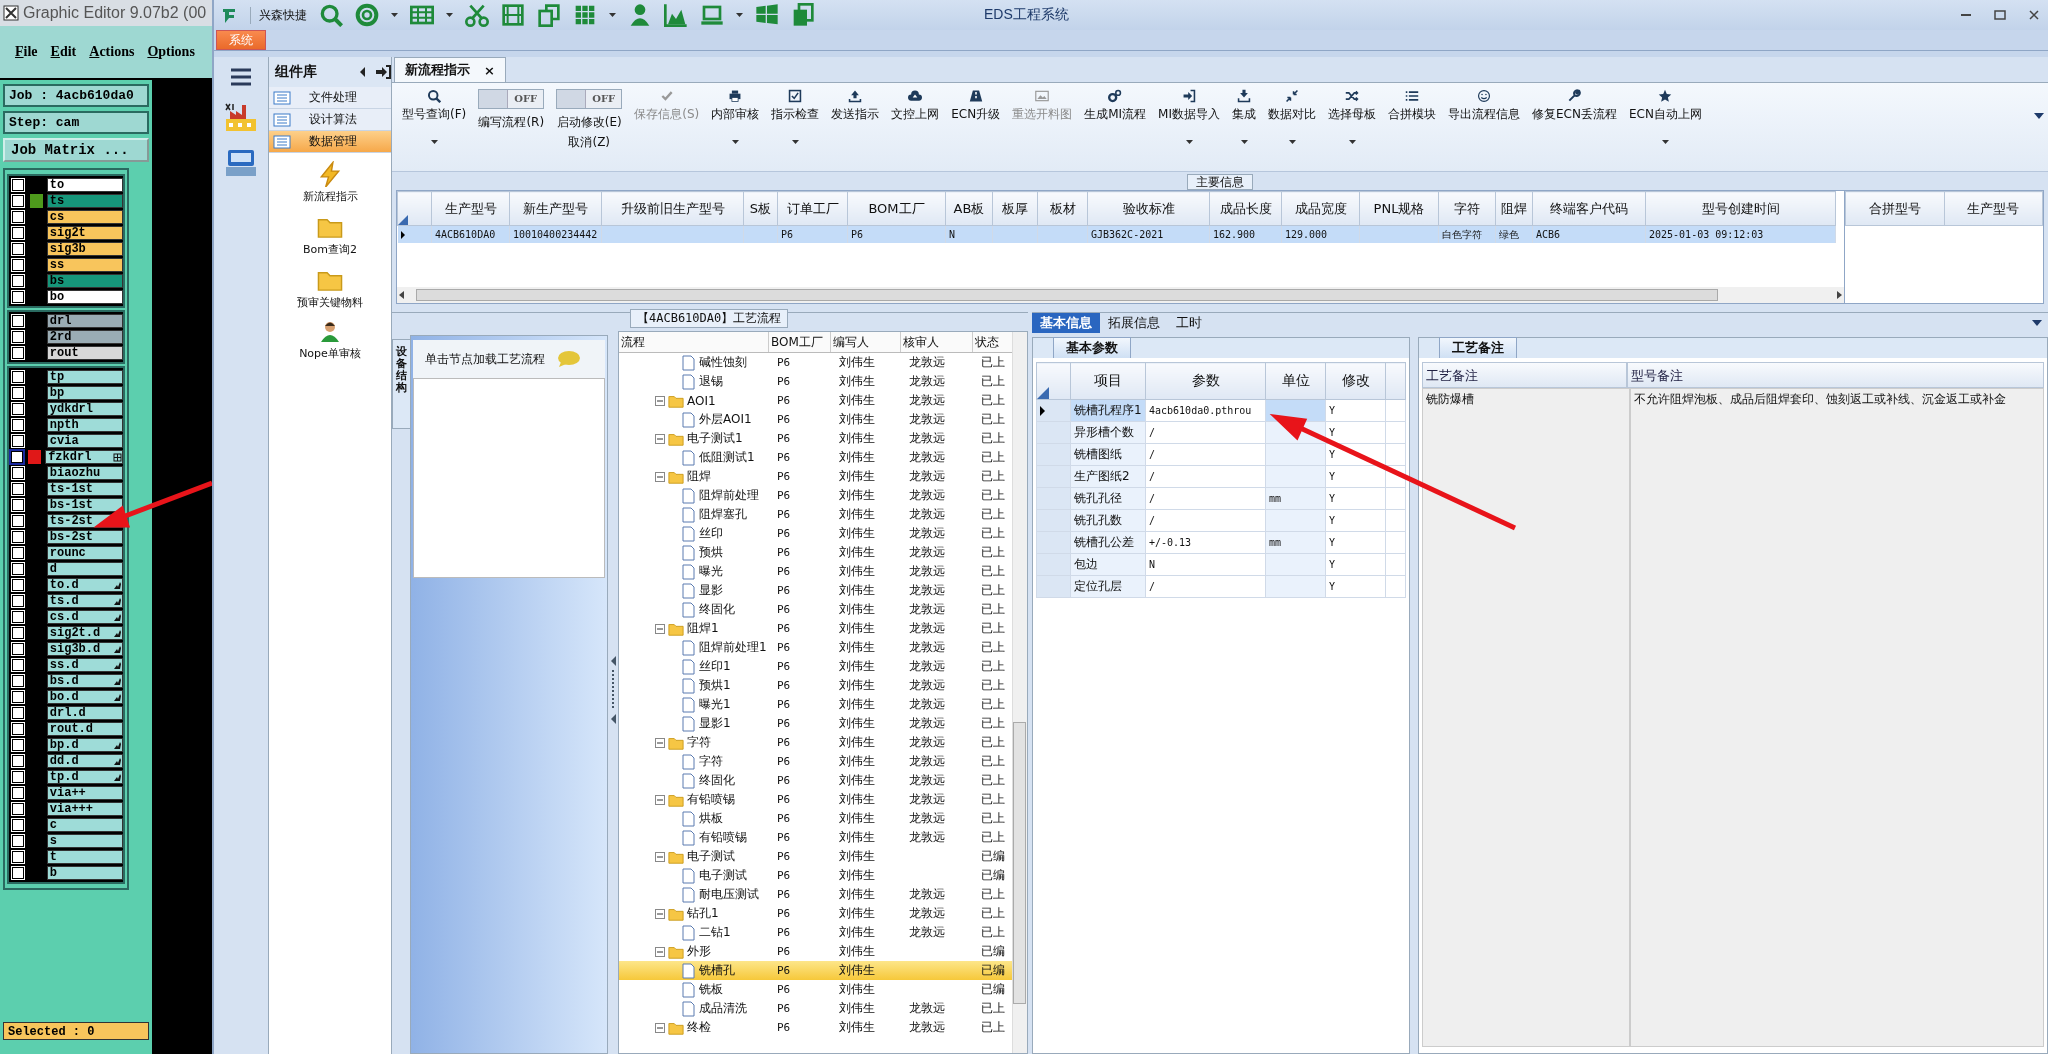 Image resolution: width=2048 pixels, height=1054 pixels. What do you see at coordinates (1189, 323) in the screenshot?
I see `tab: 工时` at bounding box center [1189, 323].